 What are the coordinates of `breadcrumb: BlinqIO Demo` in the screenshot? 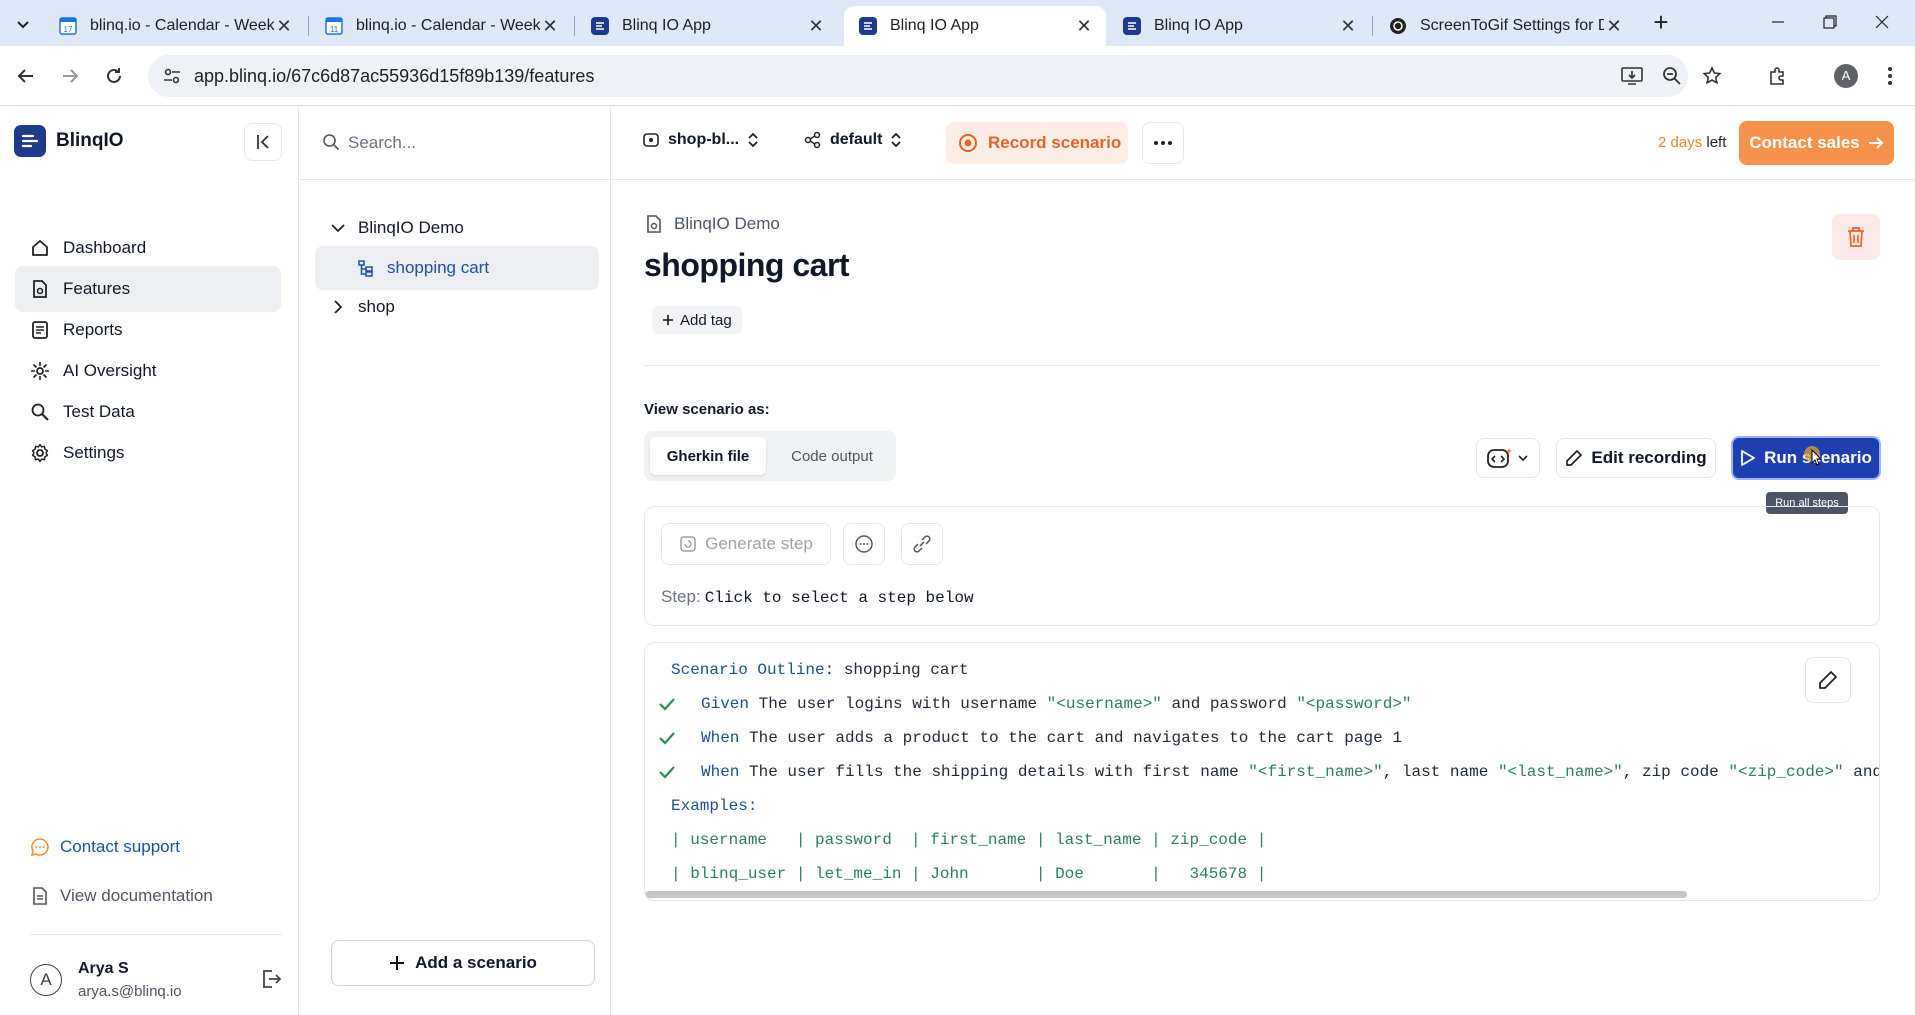 It's located at (712, 224).